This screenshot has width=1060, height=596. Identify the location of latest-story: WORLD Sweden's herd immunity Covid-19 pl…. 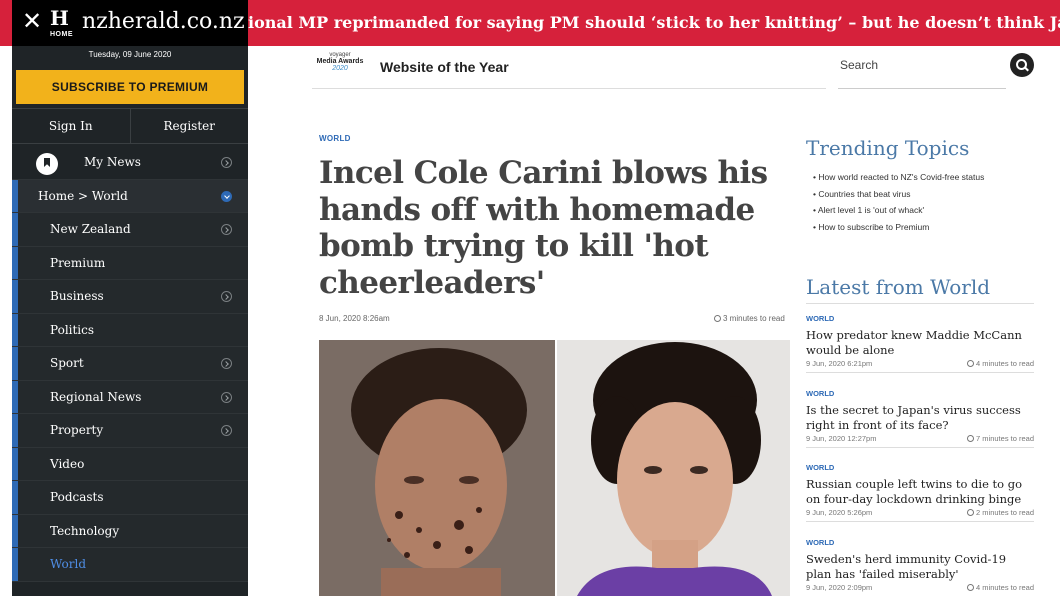
(920, 567).